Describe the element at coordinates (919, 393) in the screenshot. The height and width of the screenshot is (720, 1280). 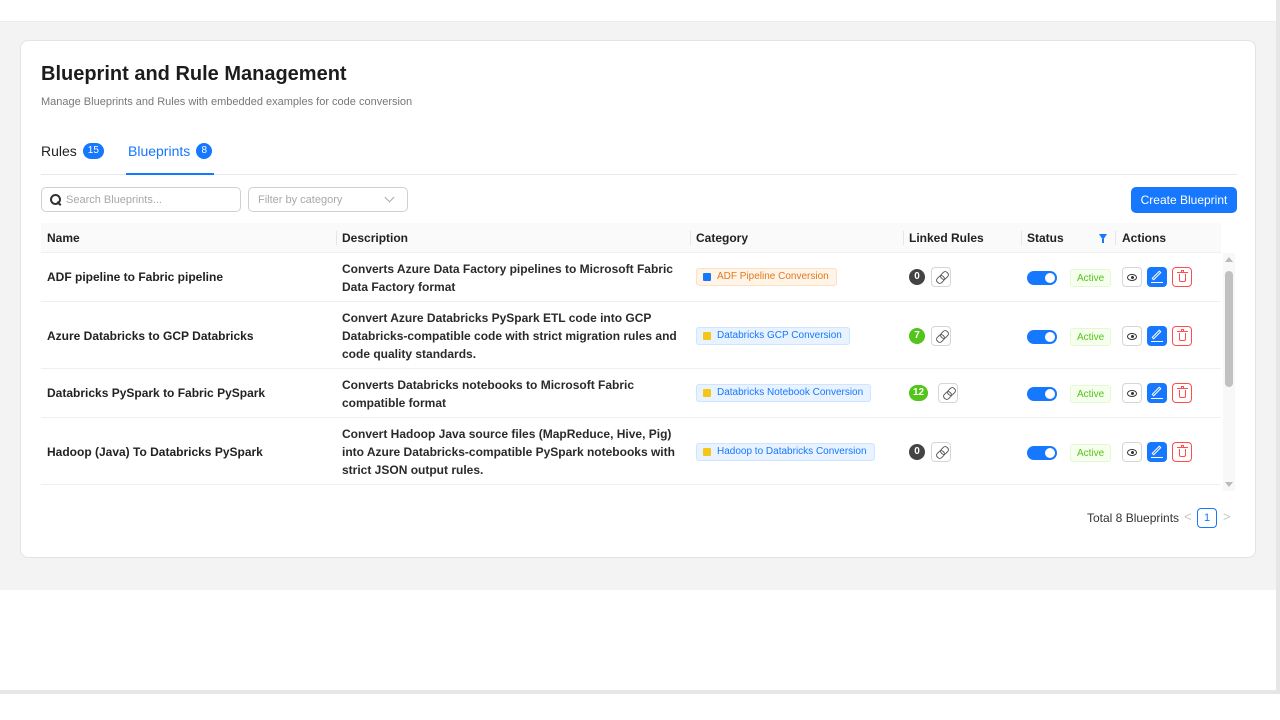
I see `linked-rules-count: 12` at that location.